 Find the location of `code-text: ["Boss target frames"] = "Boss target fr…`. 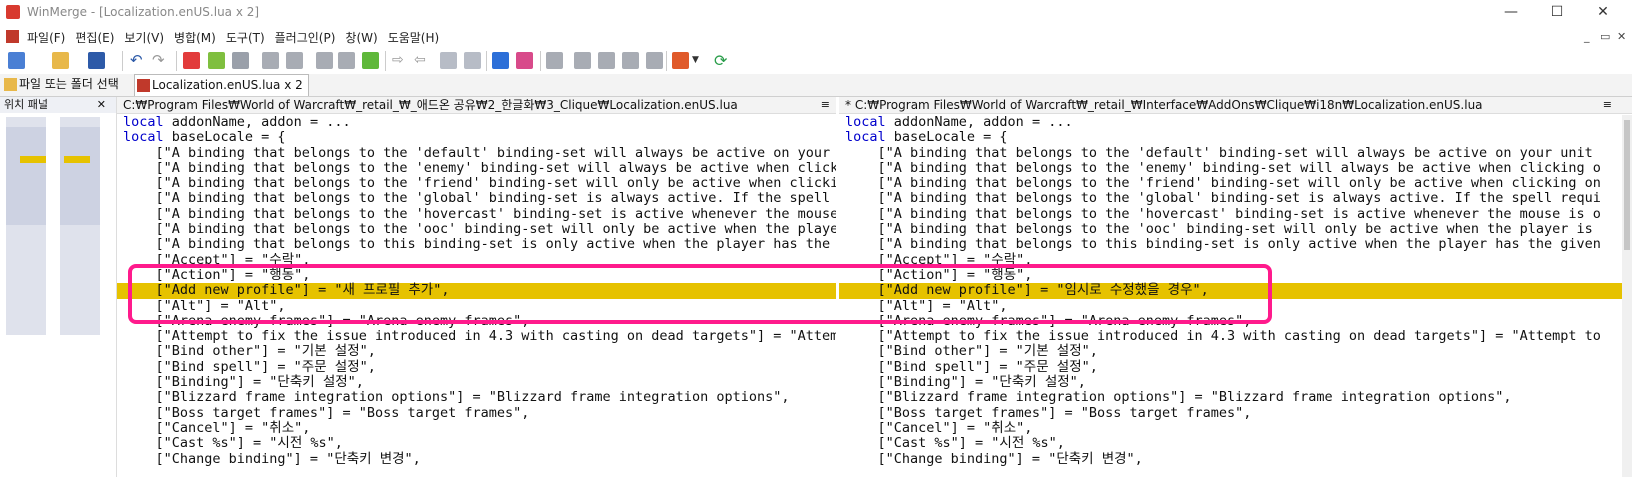

code-text: ["Boss target frames"] = "Boss target fr… is located at coordinates (326, 412).